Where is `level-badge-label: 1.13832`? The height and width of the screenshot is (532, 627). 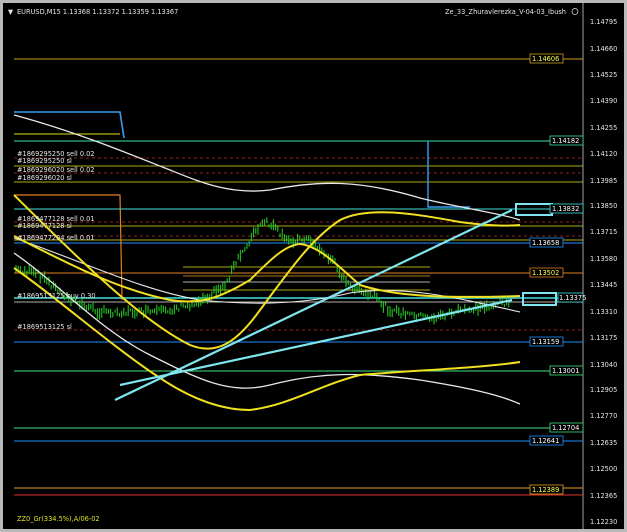 level-badge-label: 1.13832 is located at coordinates (565, 209).